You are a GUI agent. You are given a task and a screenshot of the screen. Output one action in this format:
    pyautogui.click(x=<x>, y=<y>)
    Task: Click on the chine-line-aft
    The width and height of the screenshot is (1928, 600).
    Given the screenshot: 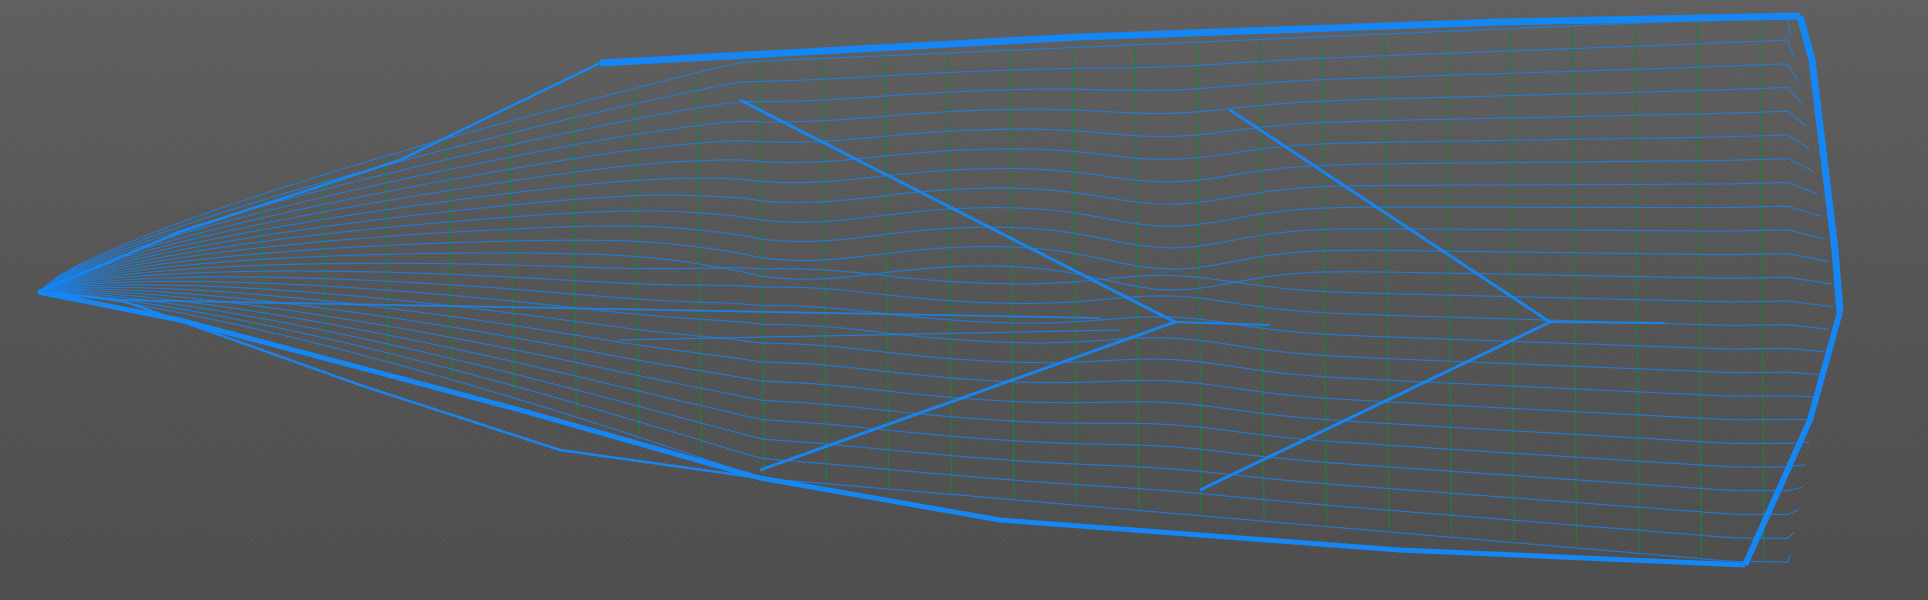 What is the action you would take?
    pyautogui.click(x=1375, y=300)
    